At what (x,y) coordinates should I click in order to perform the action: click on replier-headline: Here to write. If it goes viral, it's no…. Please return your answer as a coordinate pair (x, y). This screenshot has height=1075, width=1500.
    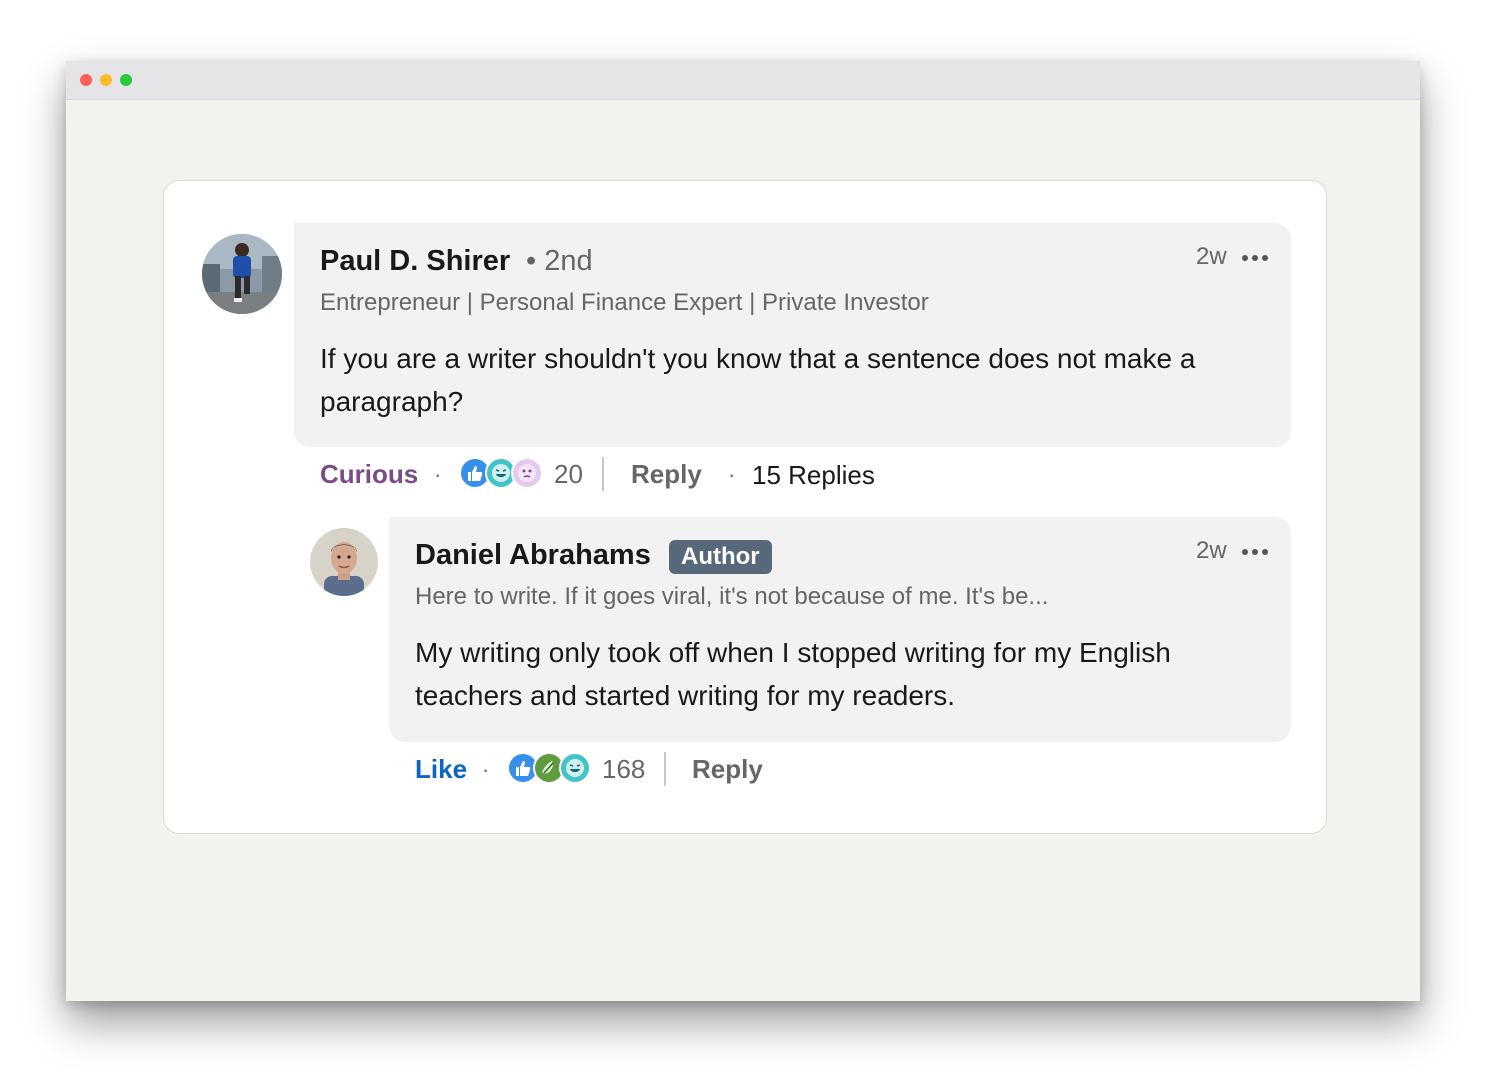
    Looking at the image, I should click on (732, 596).